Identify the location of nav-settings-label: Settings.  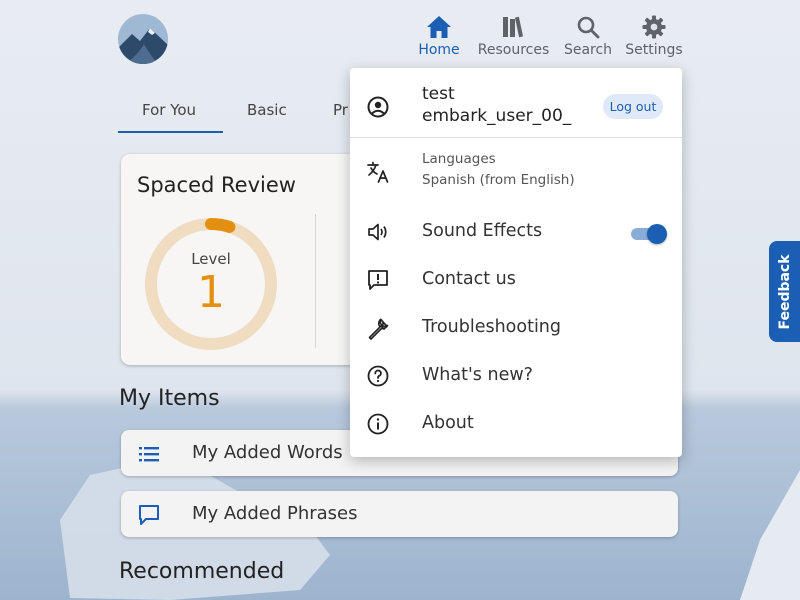
(654, 50).